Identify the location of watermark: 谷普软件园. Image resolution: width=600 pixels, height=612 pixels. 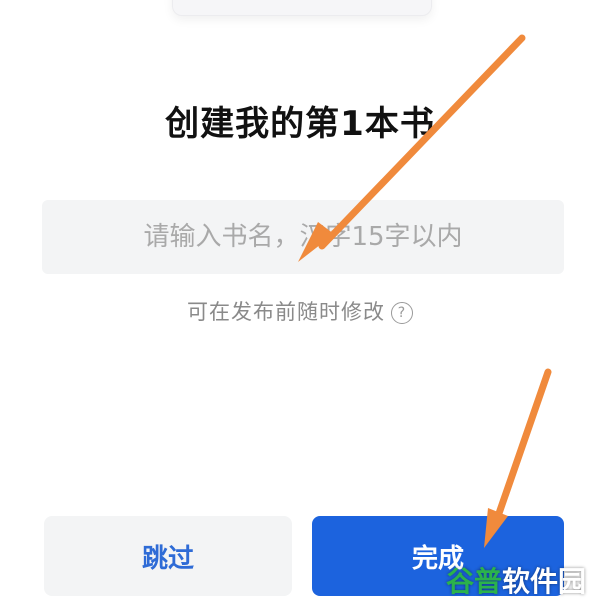
(516, 580).